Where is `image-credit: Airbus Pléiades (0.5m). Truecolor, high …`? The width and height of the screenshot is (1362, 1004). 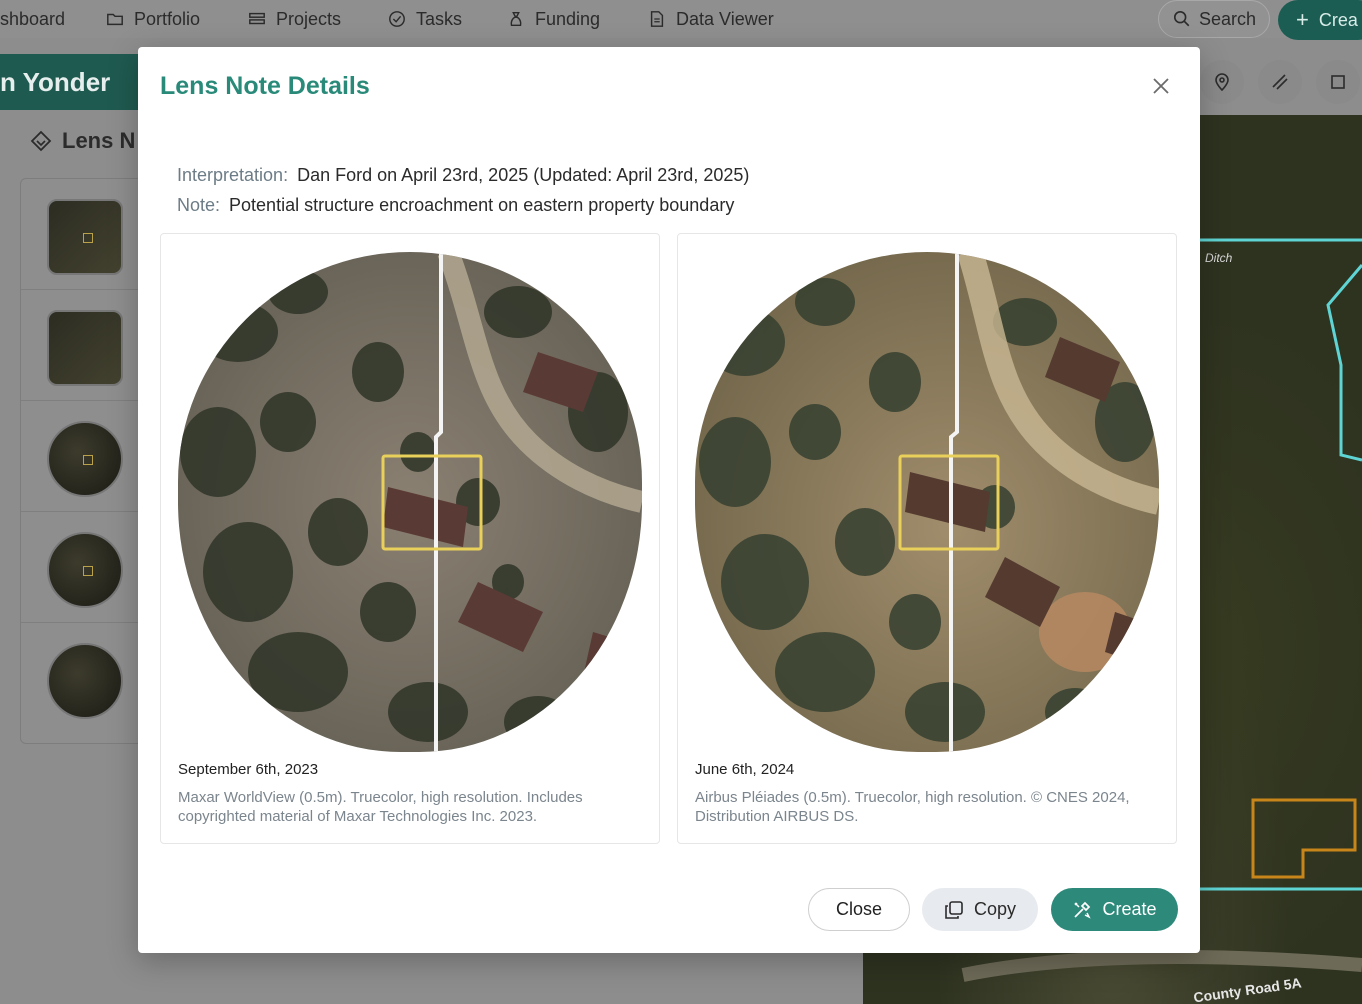 image-credit: Airbus Pléiades (0.5m). Truecolor, high … is located at coordinates (912, 807).